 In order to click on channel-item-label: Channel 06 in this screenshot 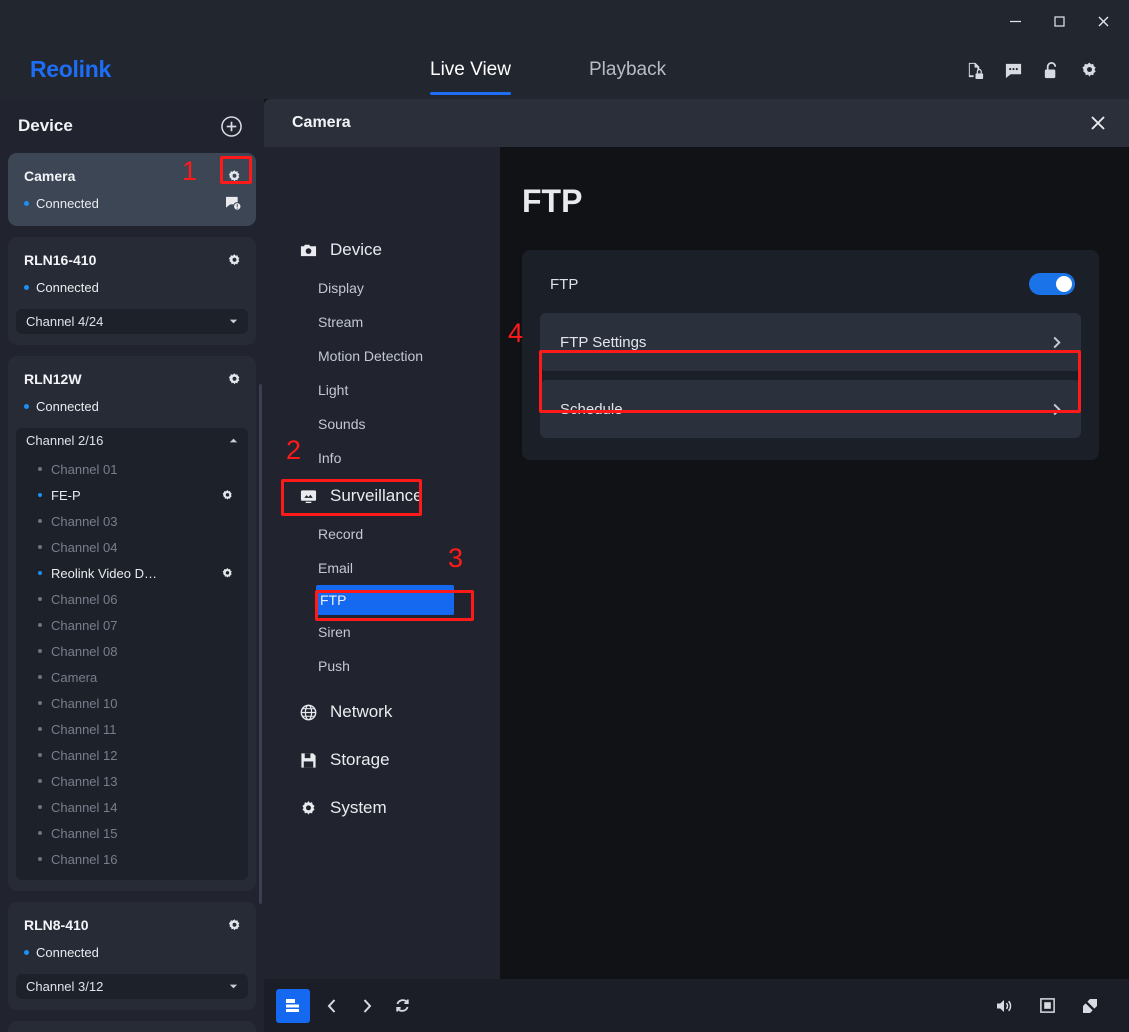, I will do `click(84, 599)`.